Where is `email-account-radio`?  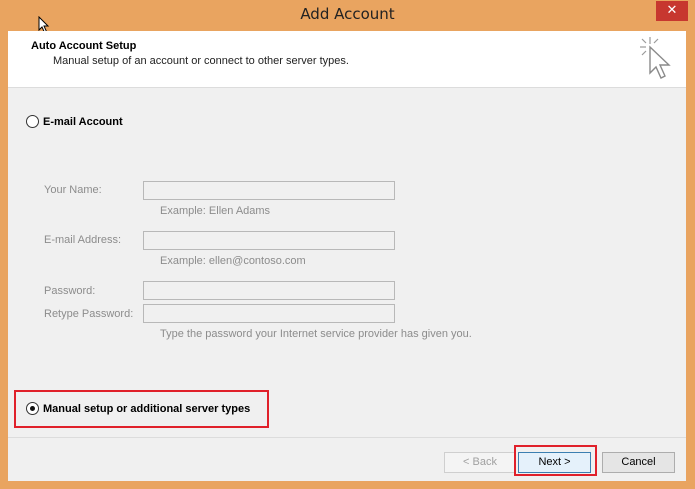
email-account-radio is located at coordinates (32, 121).